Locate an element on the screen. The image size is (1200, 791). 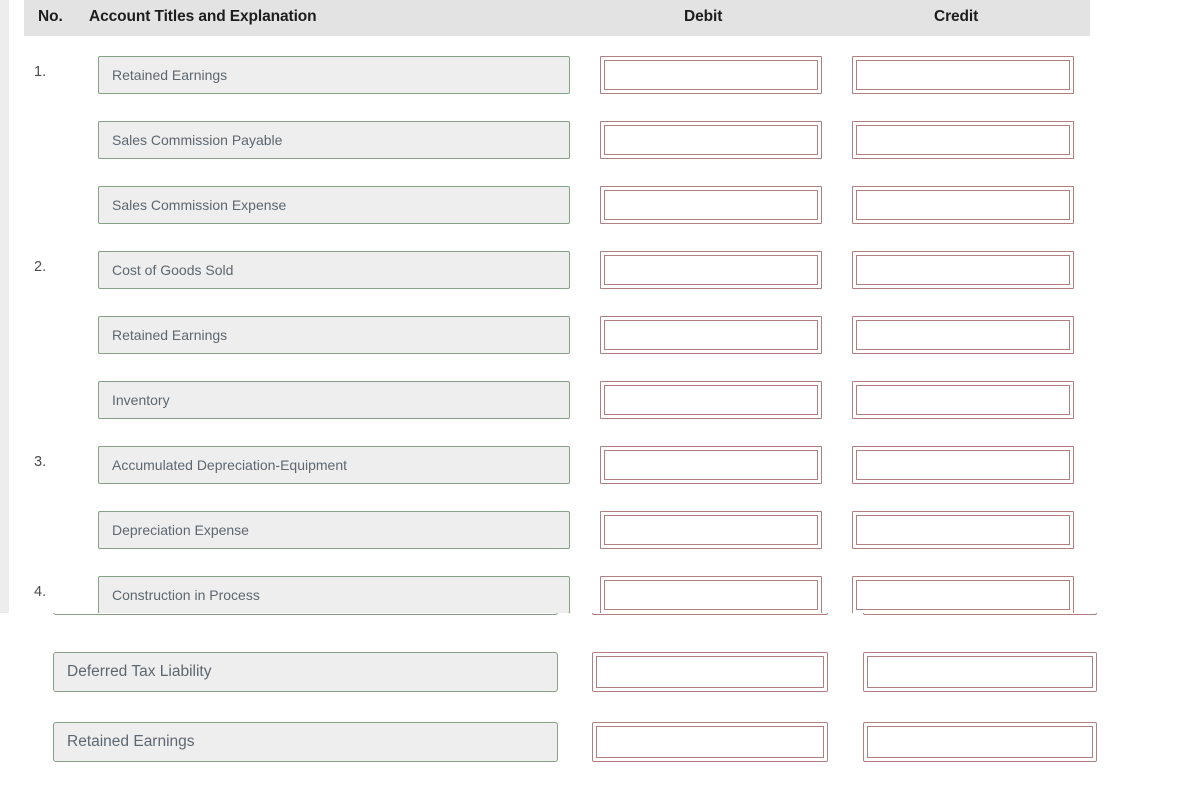
table-row: Depreciation Expense is located at coordinates (550, 530).